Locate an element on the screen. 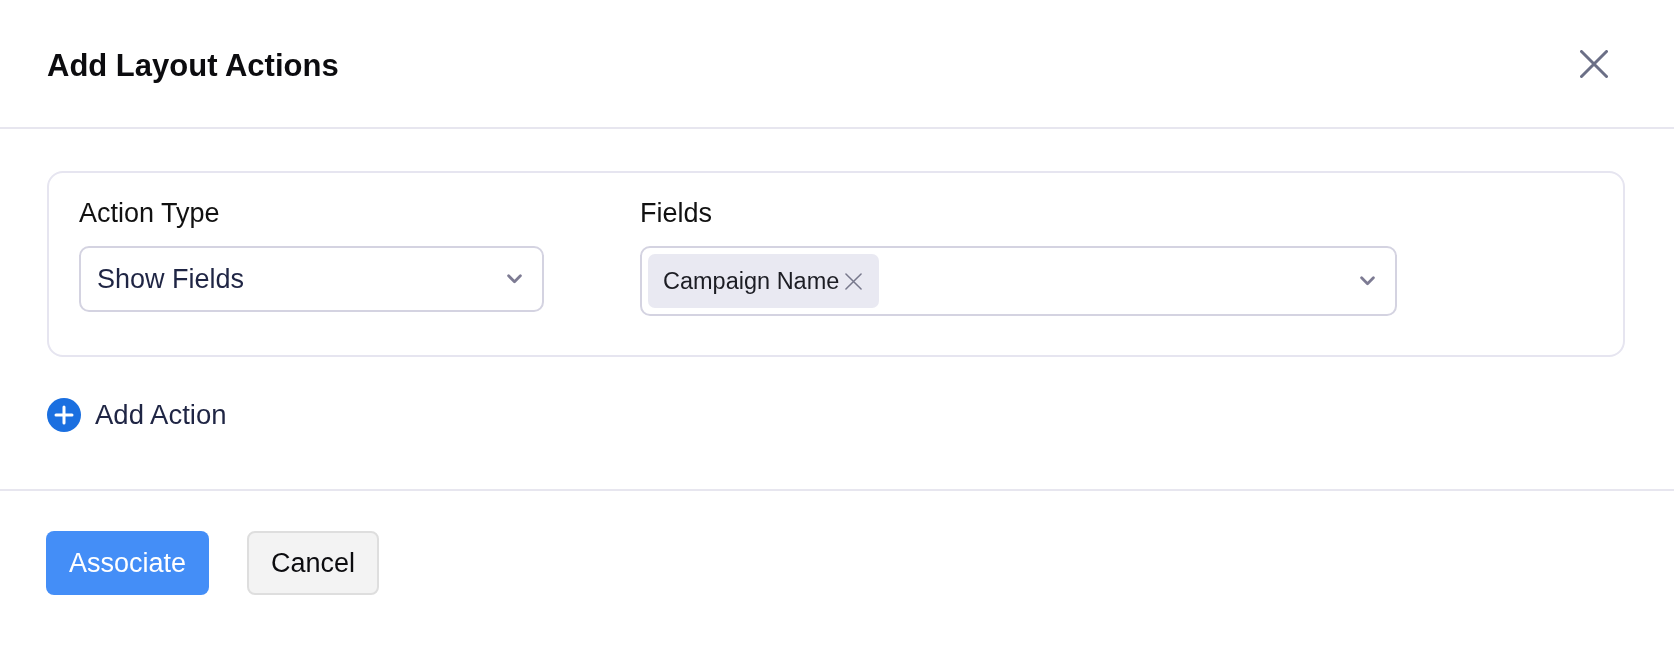 The width and height of the screenshot is (1674, 670). chip-label: Campaign Name is located at coordinates (751, 281).